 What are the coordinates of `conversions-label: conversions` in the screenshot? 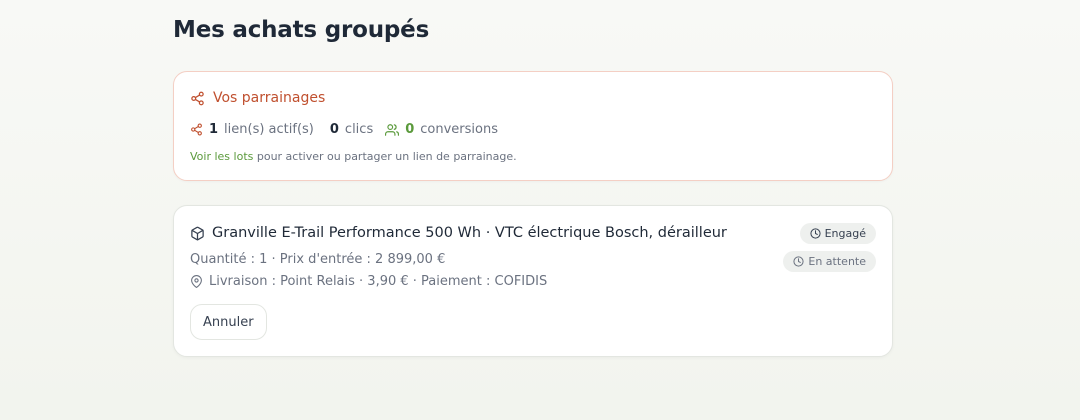 It's located at (459, 129).